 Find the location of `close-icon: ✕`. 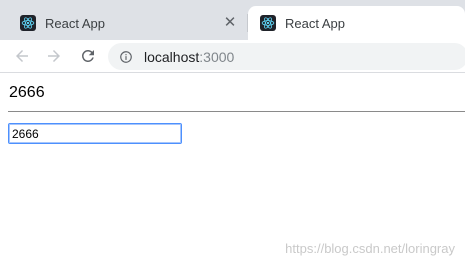

close-icon: ✕ is located at coordinates (230, 22).